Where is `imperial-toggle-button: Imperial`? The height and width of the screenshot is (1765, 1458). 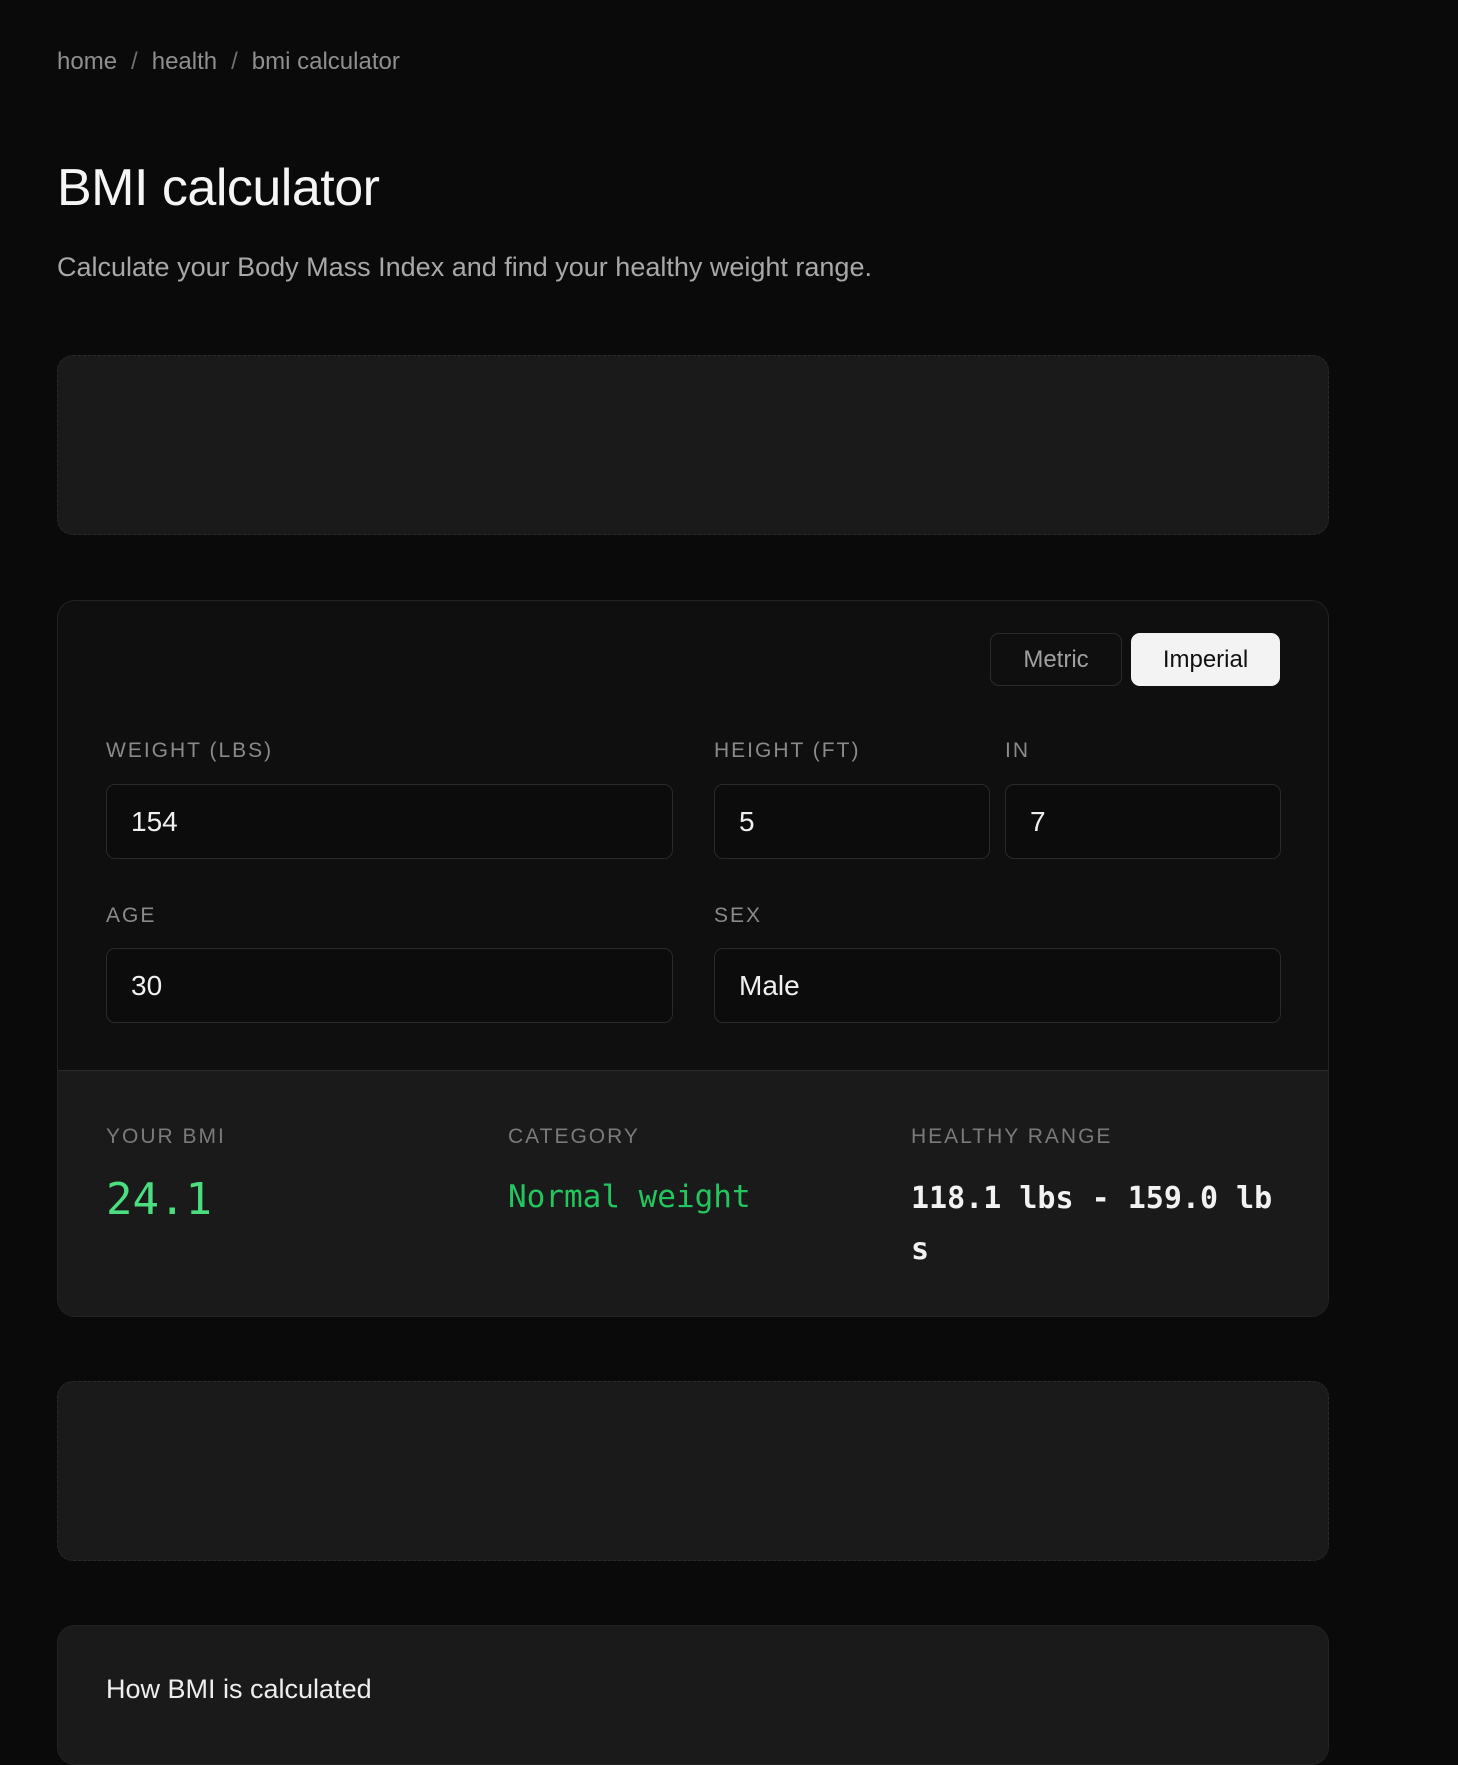 imperial-toggle-button: Imperial is located at coordinates (1205, 659).